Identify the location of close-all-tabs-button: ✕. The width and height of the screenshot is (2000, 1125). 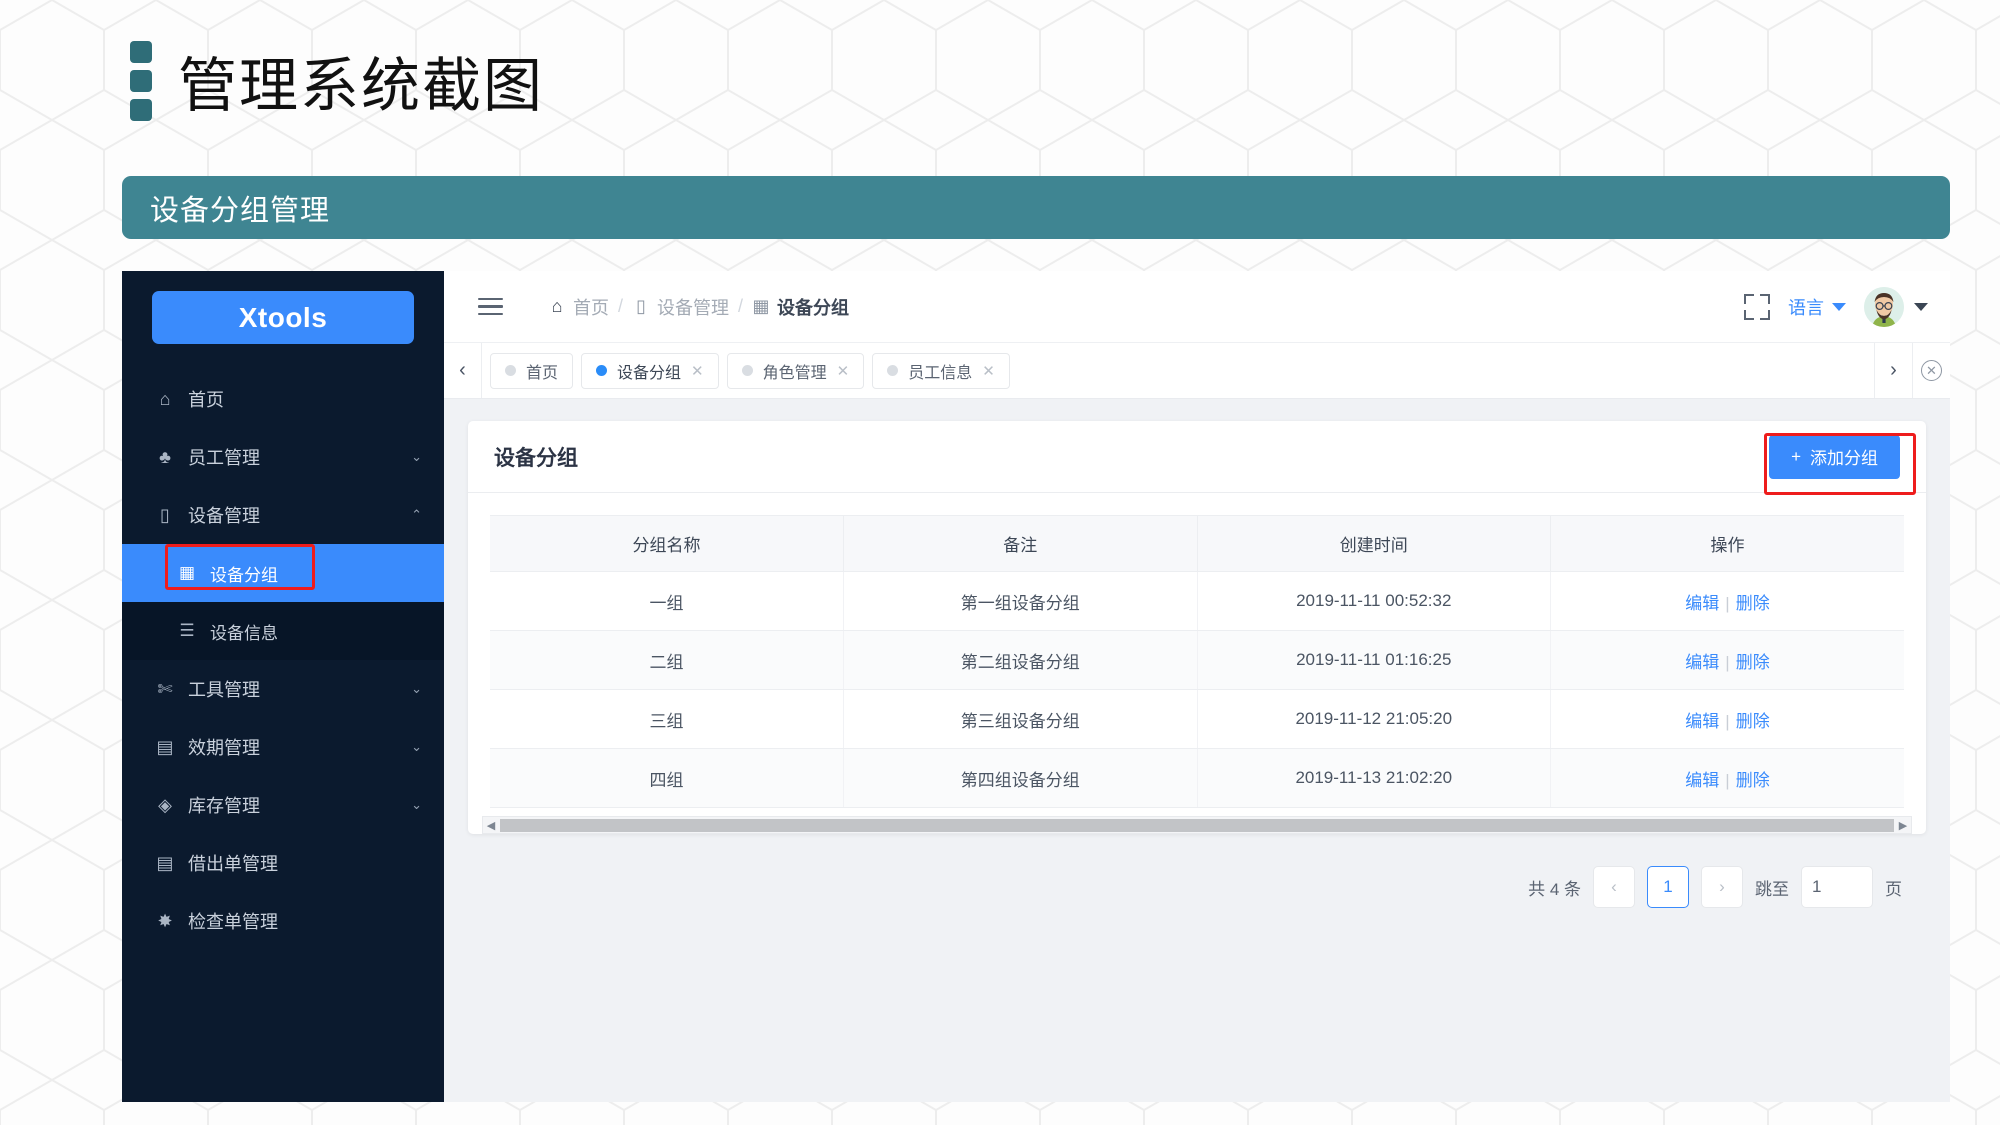
(1931, 370).